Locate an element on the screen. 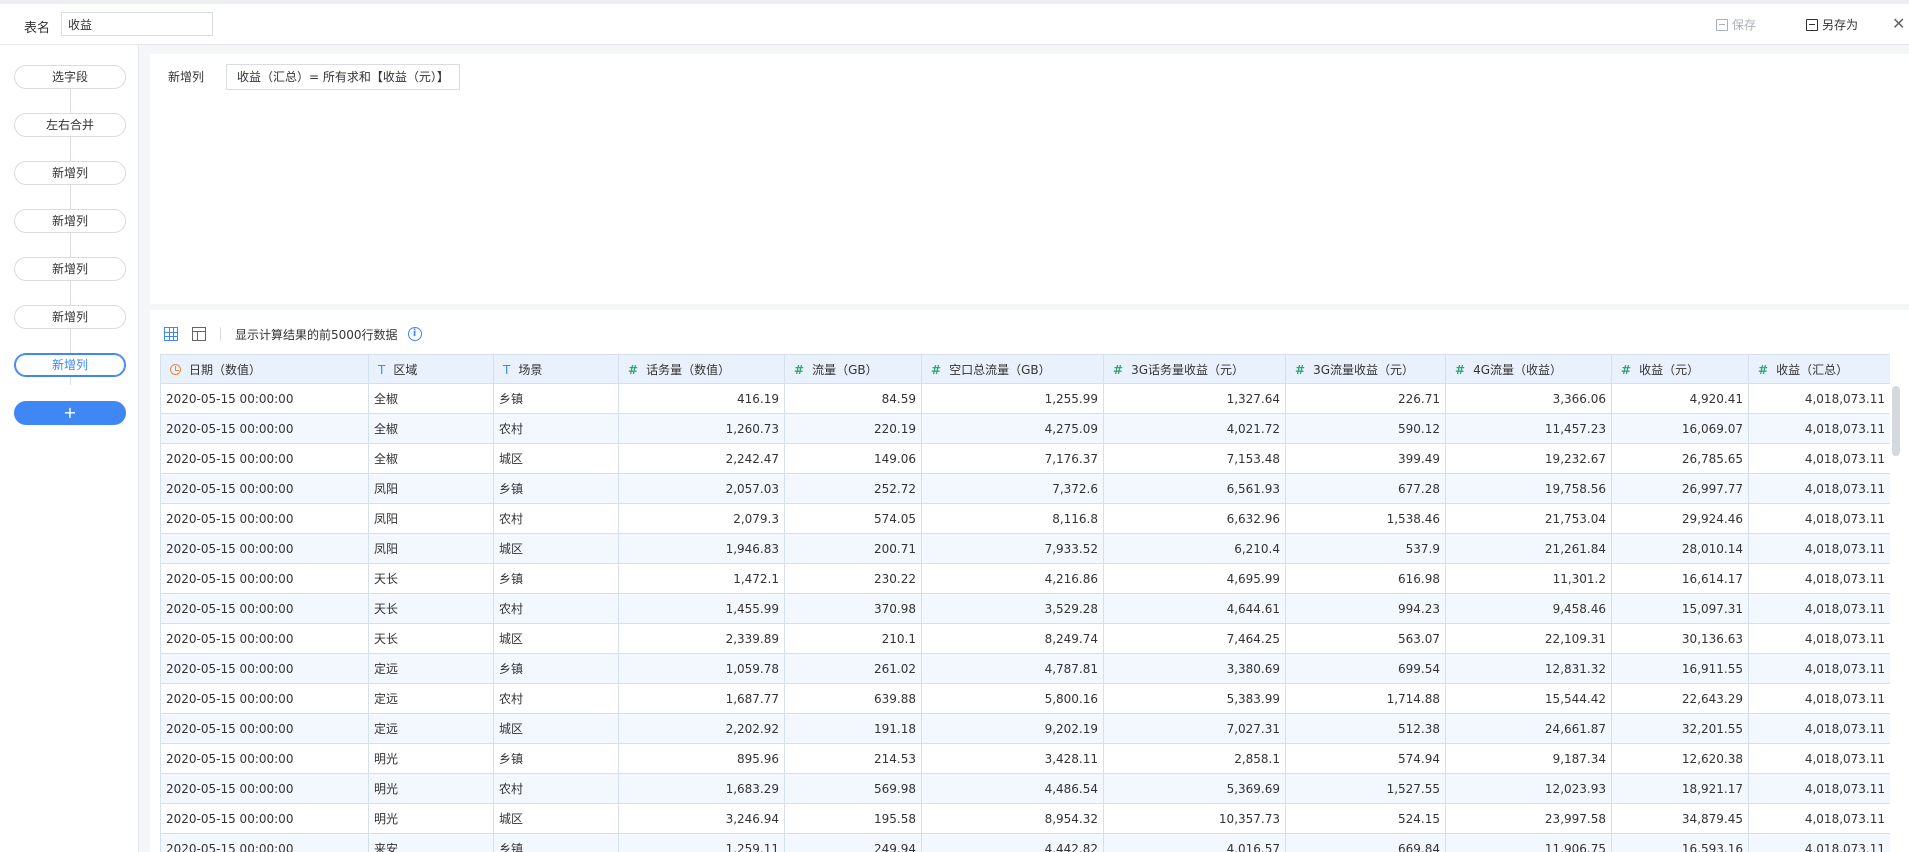 This screenshot has width=1909, height=852. table-cell: 农村 is located at coordinates (556, 428).